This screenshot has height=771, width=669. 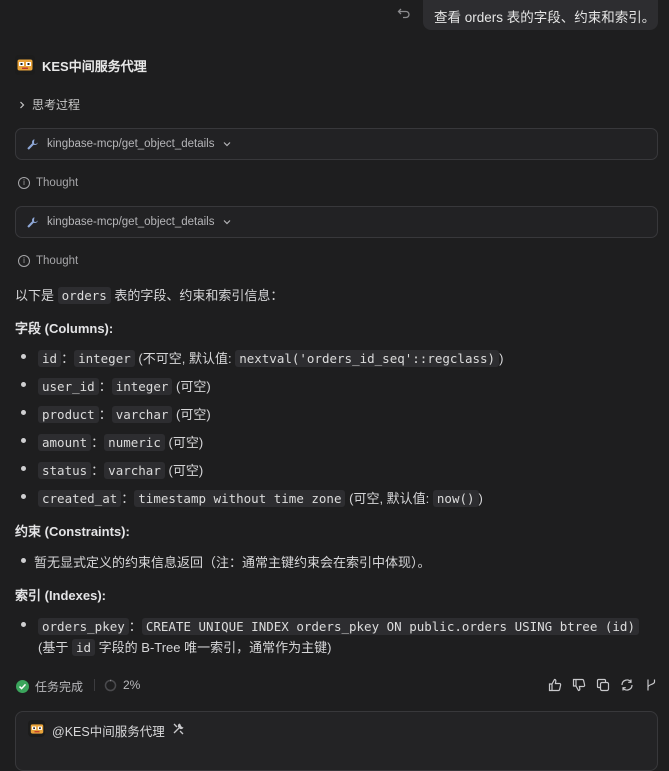 I want to click on column-name: user_id, so click(x=68, y=386).